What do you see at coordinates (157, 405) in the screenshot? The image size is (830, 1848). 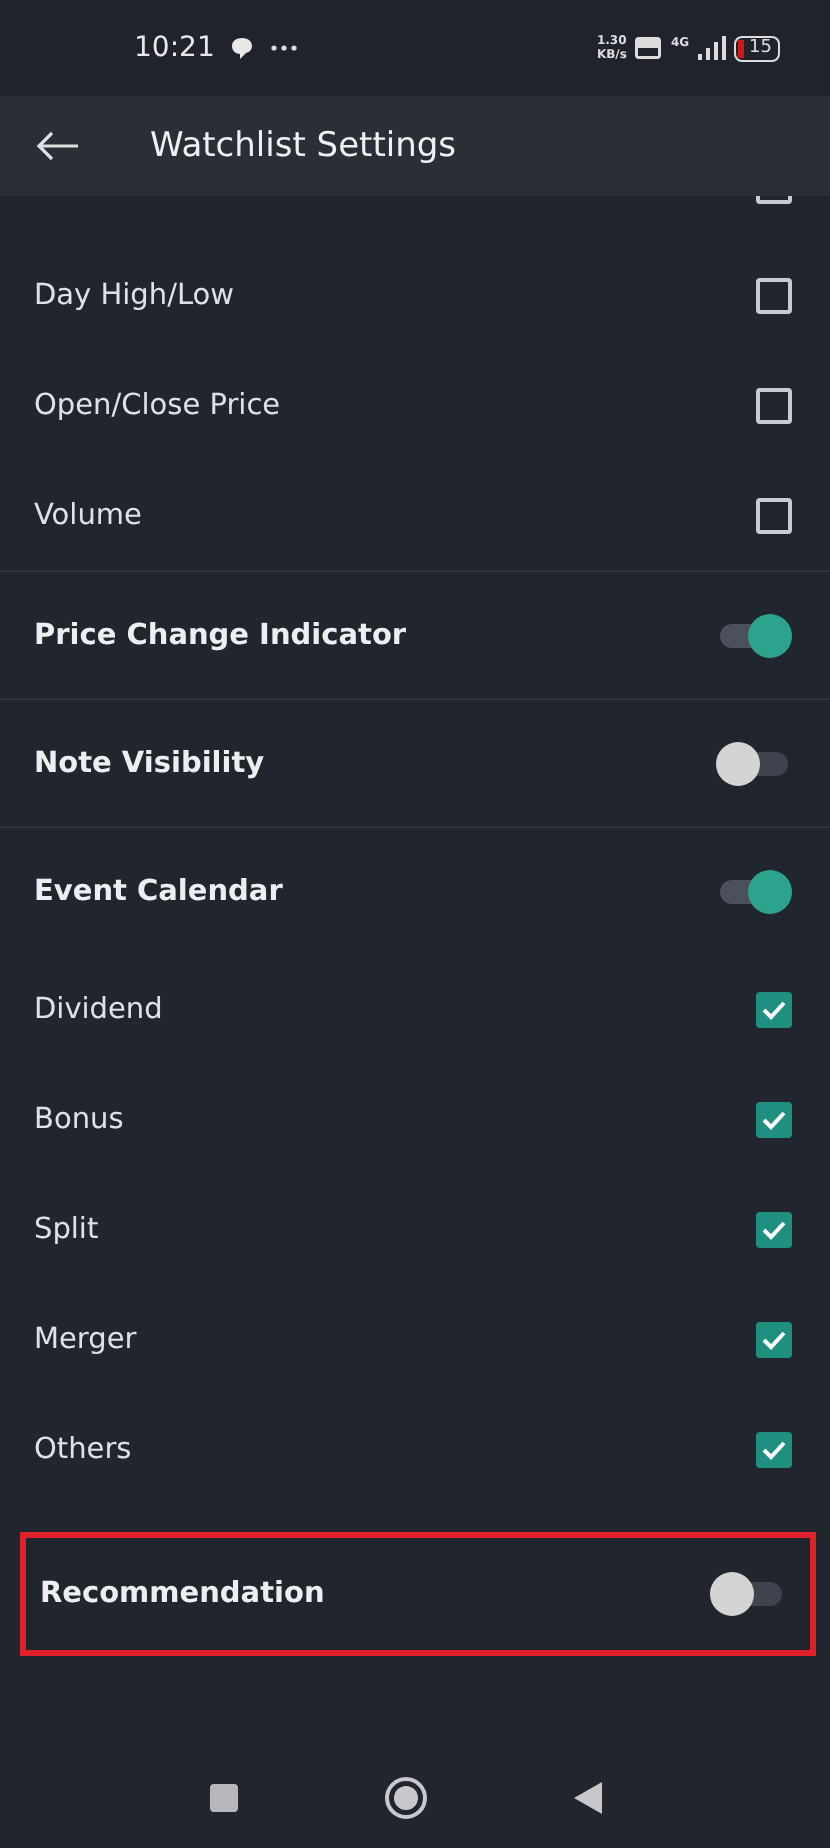 I see `setting-label: Open/Close Price` at bounding box center [157, 405].